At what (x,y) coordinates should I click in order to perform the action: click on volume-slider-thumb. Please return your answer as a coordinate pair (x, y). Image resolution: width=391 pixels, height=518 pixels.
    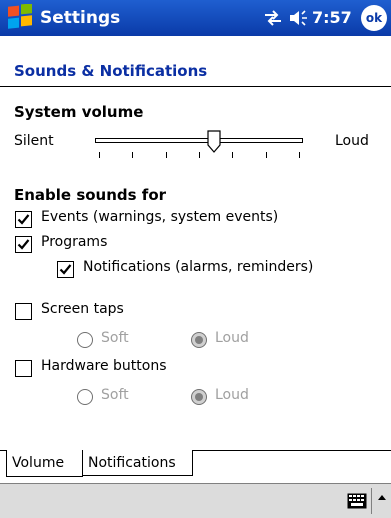
    Looking at the image, I should click on (213, 141).